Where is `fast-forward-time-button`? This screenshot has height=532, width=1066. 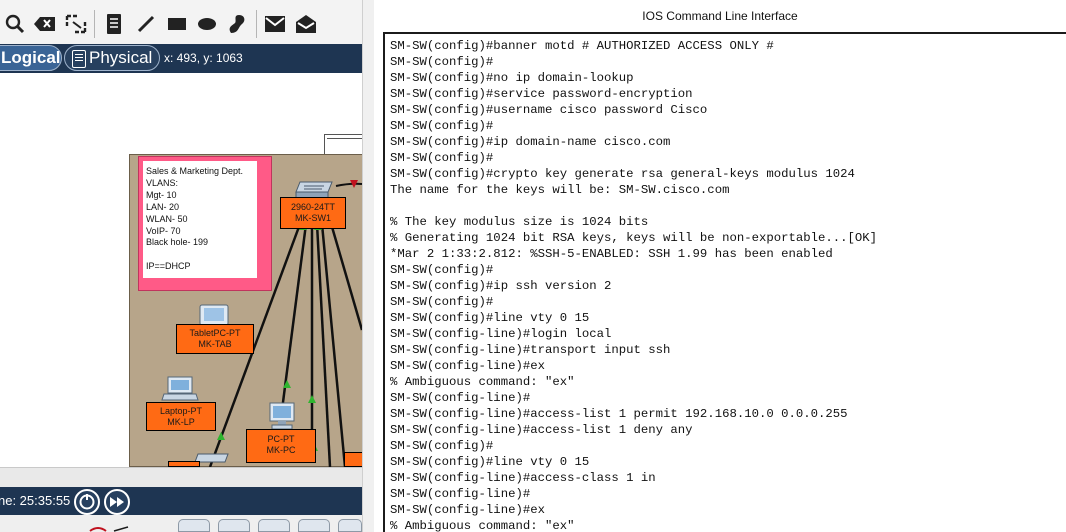
fast-forward-time-button is located at coordinates (117, 502).